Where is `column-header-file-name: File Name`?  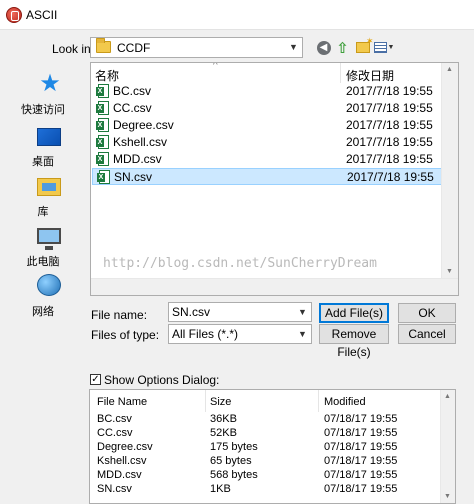 column-header-file-name: File Name is located at coordinates (122, 402).